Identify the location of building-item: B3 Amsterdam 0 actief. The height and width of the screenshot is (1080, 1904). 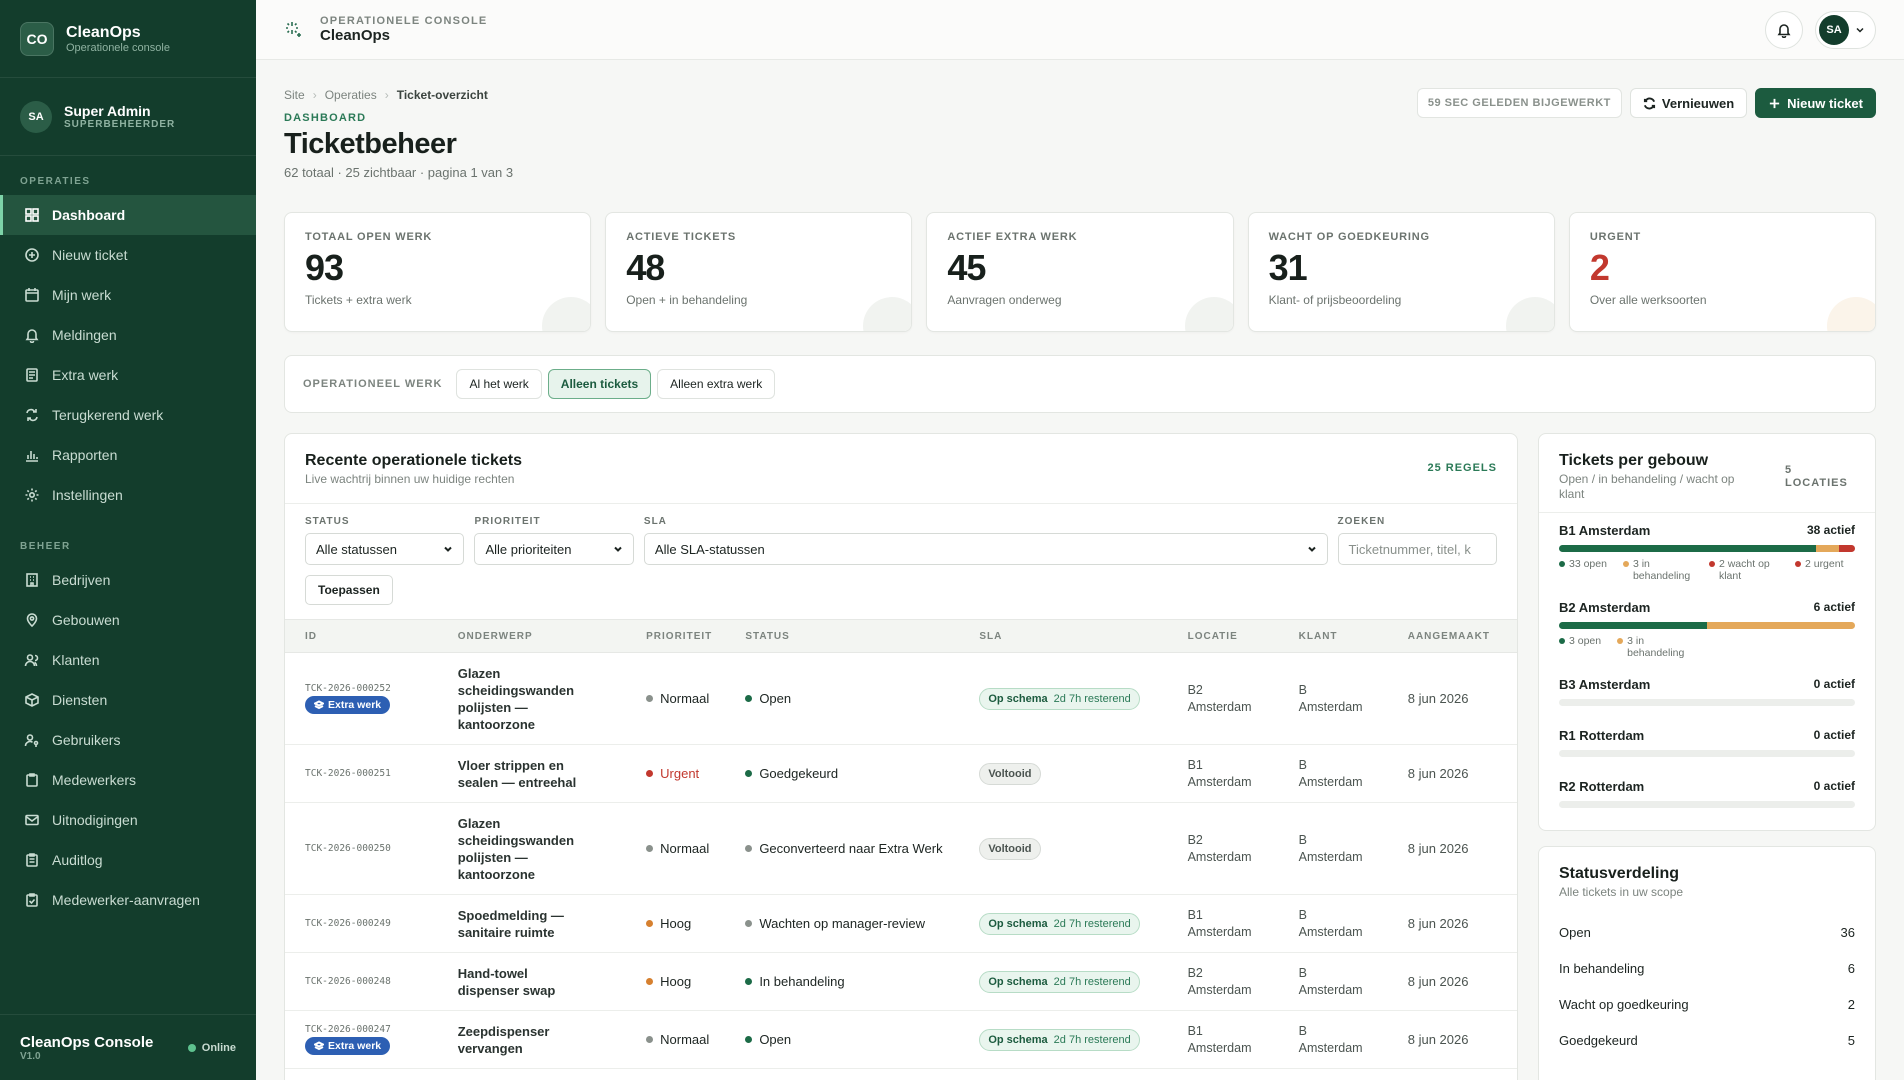
(1707, 692).